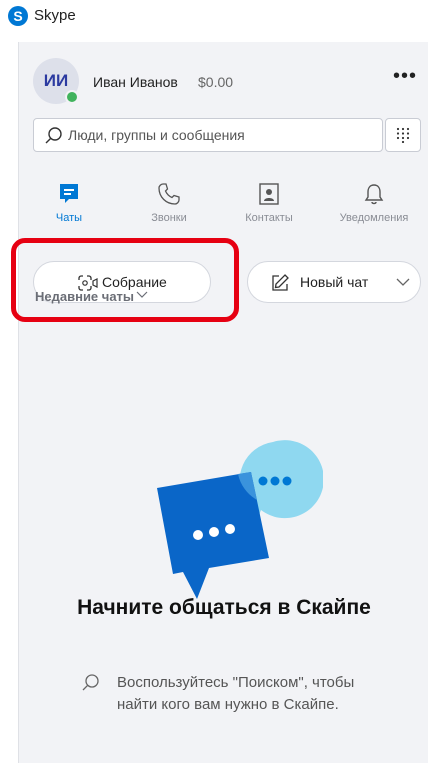  Describe the element at coordinates (240, 519) in the screenshot. I see `chat-bubbles-illustration` at that location.